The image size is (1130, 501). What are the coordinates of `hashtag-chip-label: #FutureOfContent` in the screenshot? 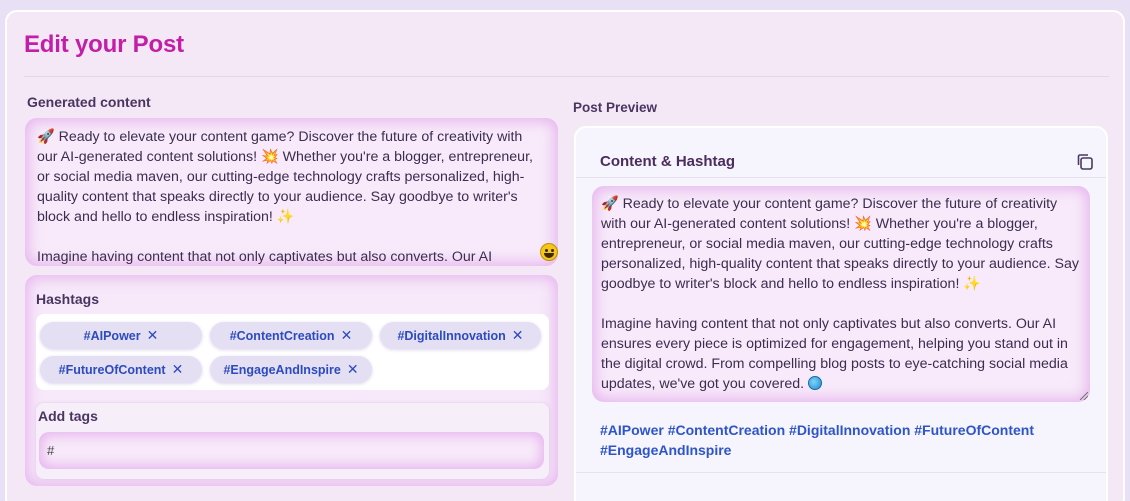 It's located at (112, 369).